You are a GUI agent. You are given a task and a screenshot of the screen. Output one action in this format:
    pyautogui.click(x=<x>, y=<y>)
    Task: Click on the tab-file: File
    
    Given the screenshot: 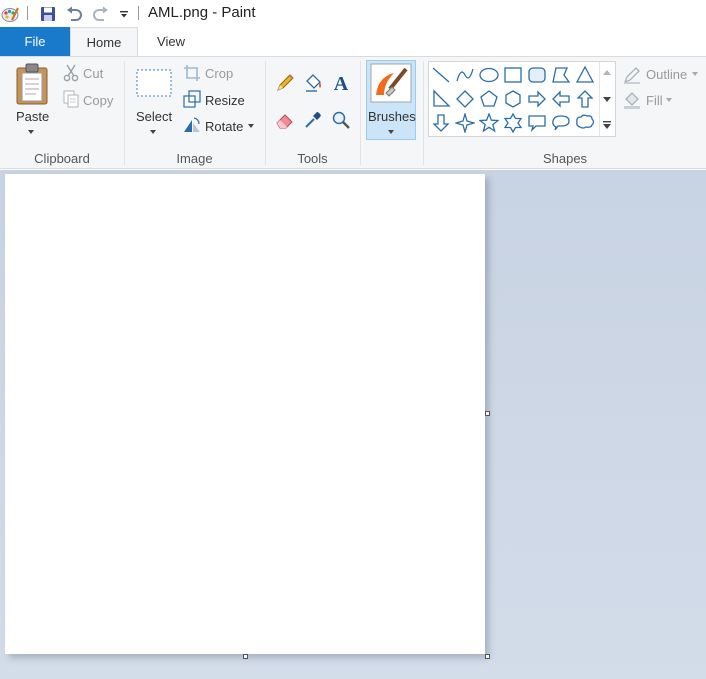 What is the action you would take?
    pyautogui.click(x=35, y=41)
    